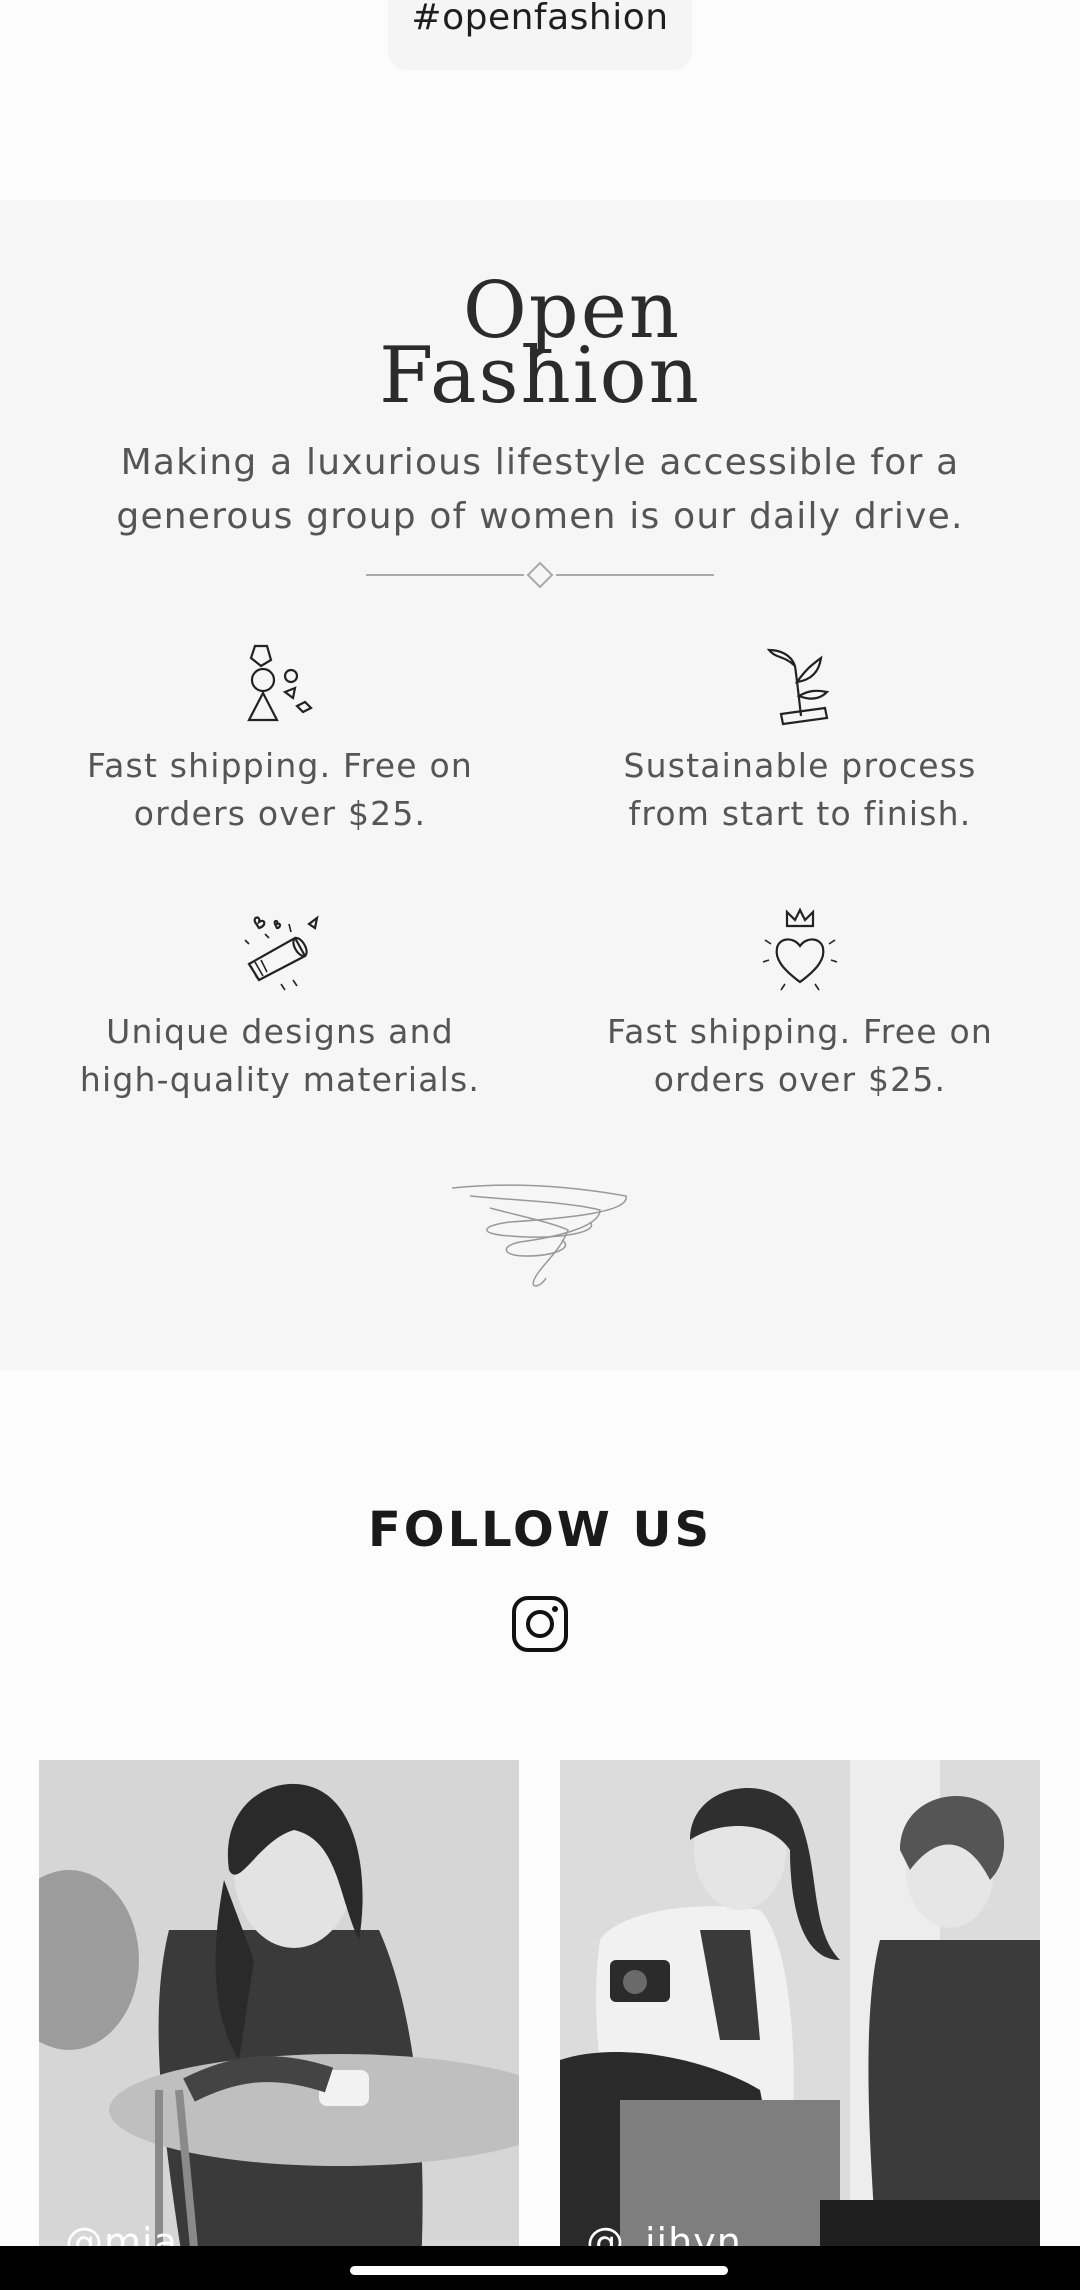  Describe the element at coordinates (800, 949) in the screenshot. I see `crowned-heart-icon` at that location.